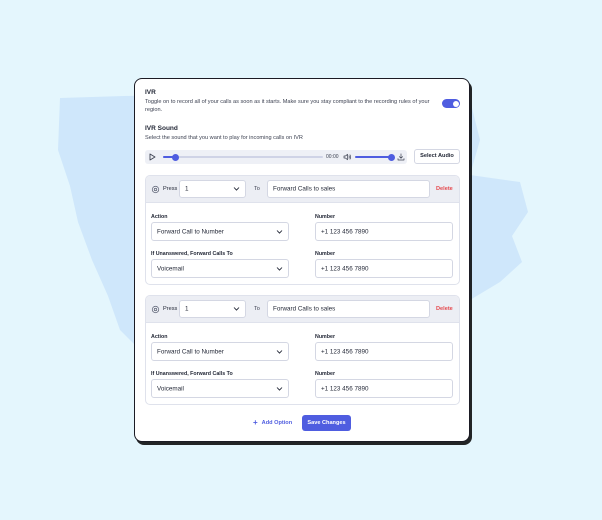 The image size is (602, 520). What do you see at coordinates (455, 103) in the screenshot?
I see `toggle-knob` at bounding box center [455, 103].